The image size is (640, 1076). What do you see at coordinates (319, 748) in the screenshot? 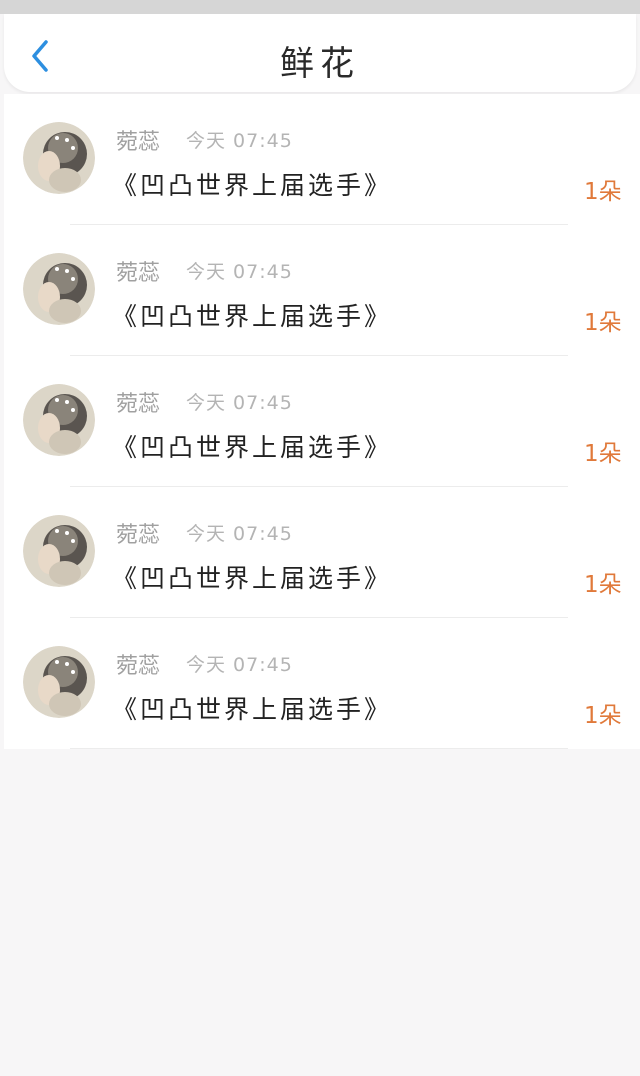
I see `divider` at bounding box center [319, 748].